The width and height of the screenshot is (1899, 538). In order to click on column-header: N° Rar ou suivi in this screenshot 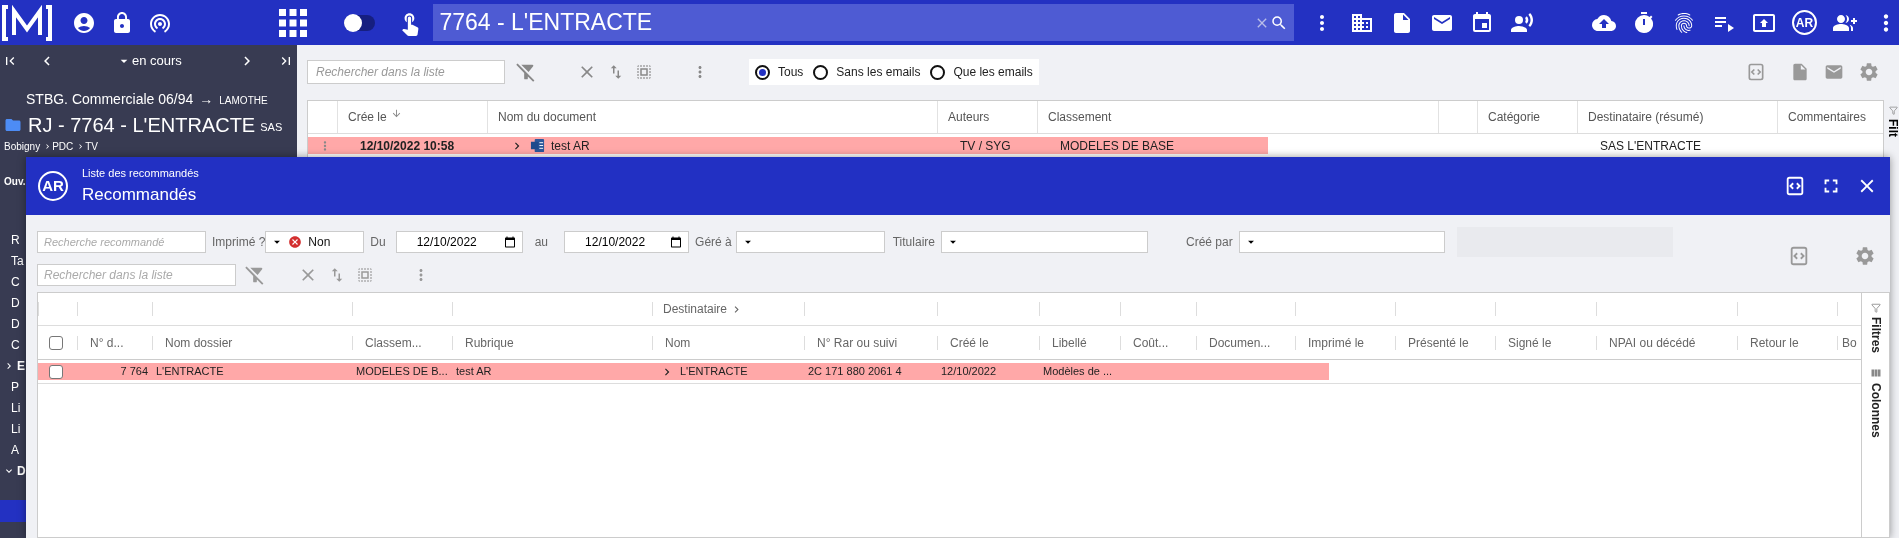, I will do `click(857, 342)`.